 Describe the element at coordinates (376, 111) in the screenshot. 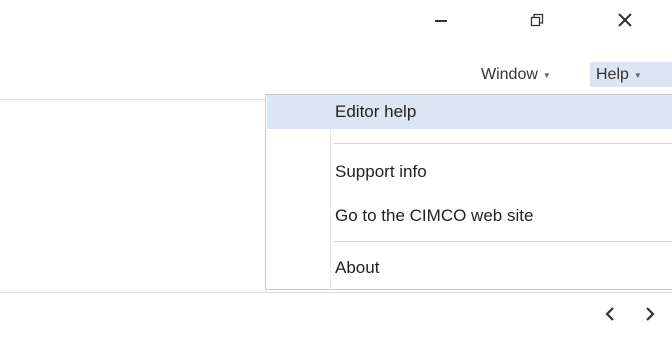

I see `menu-item-label: Editor help` at that location.